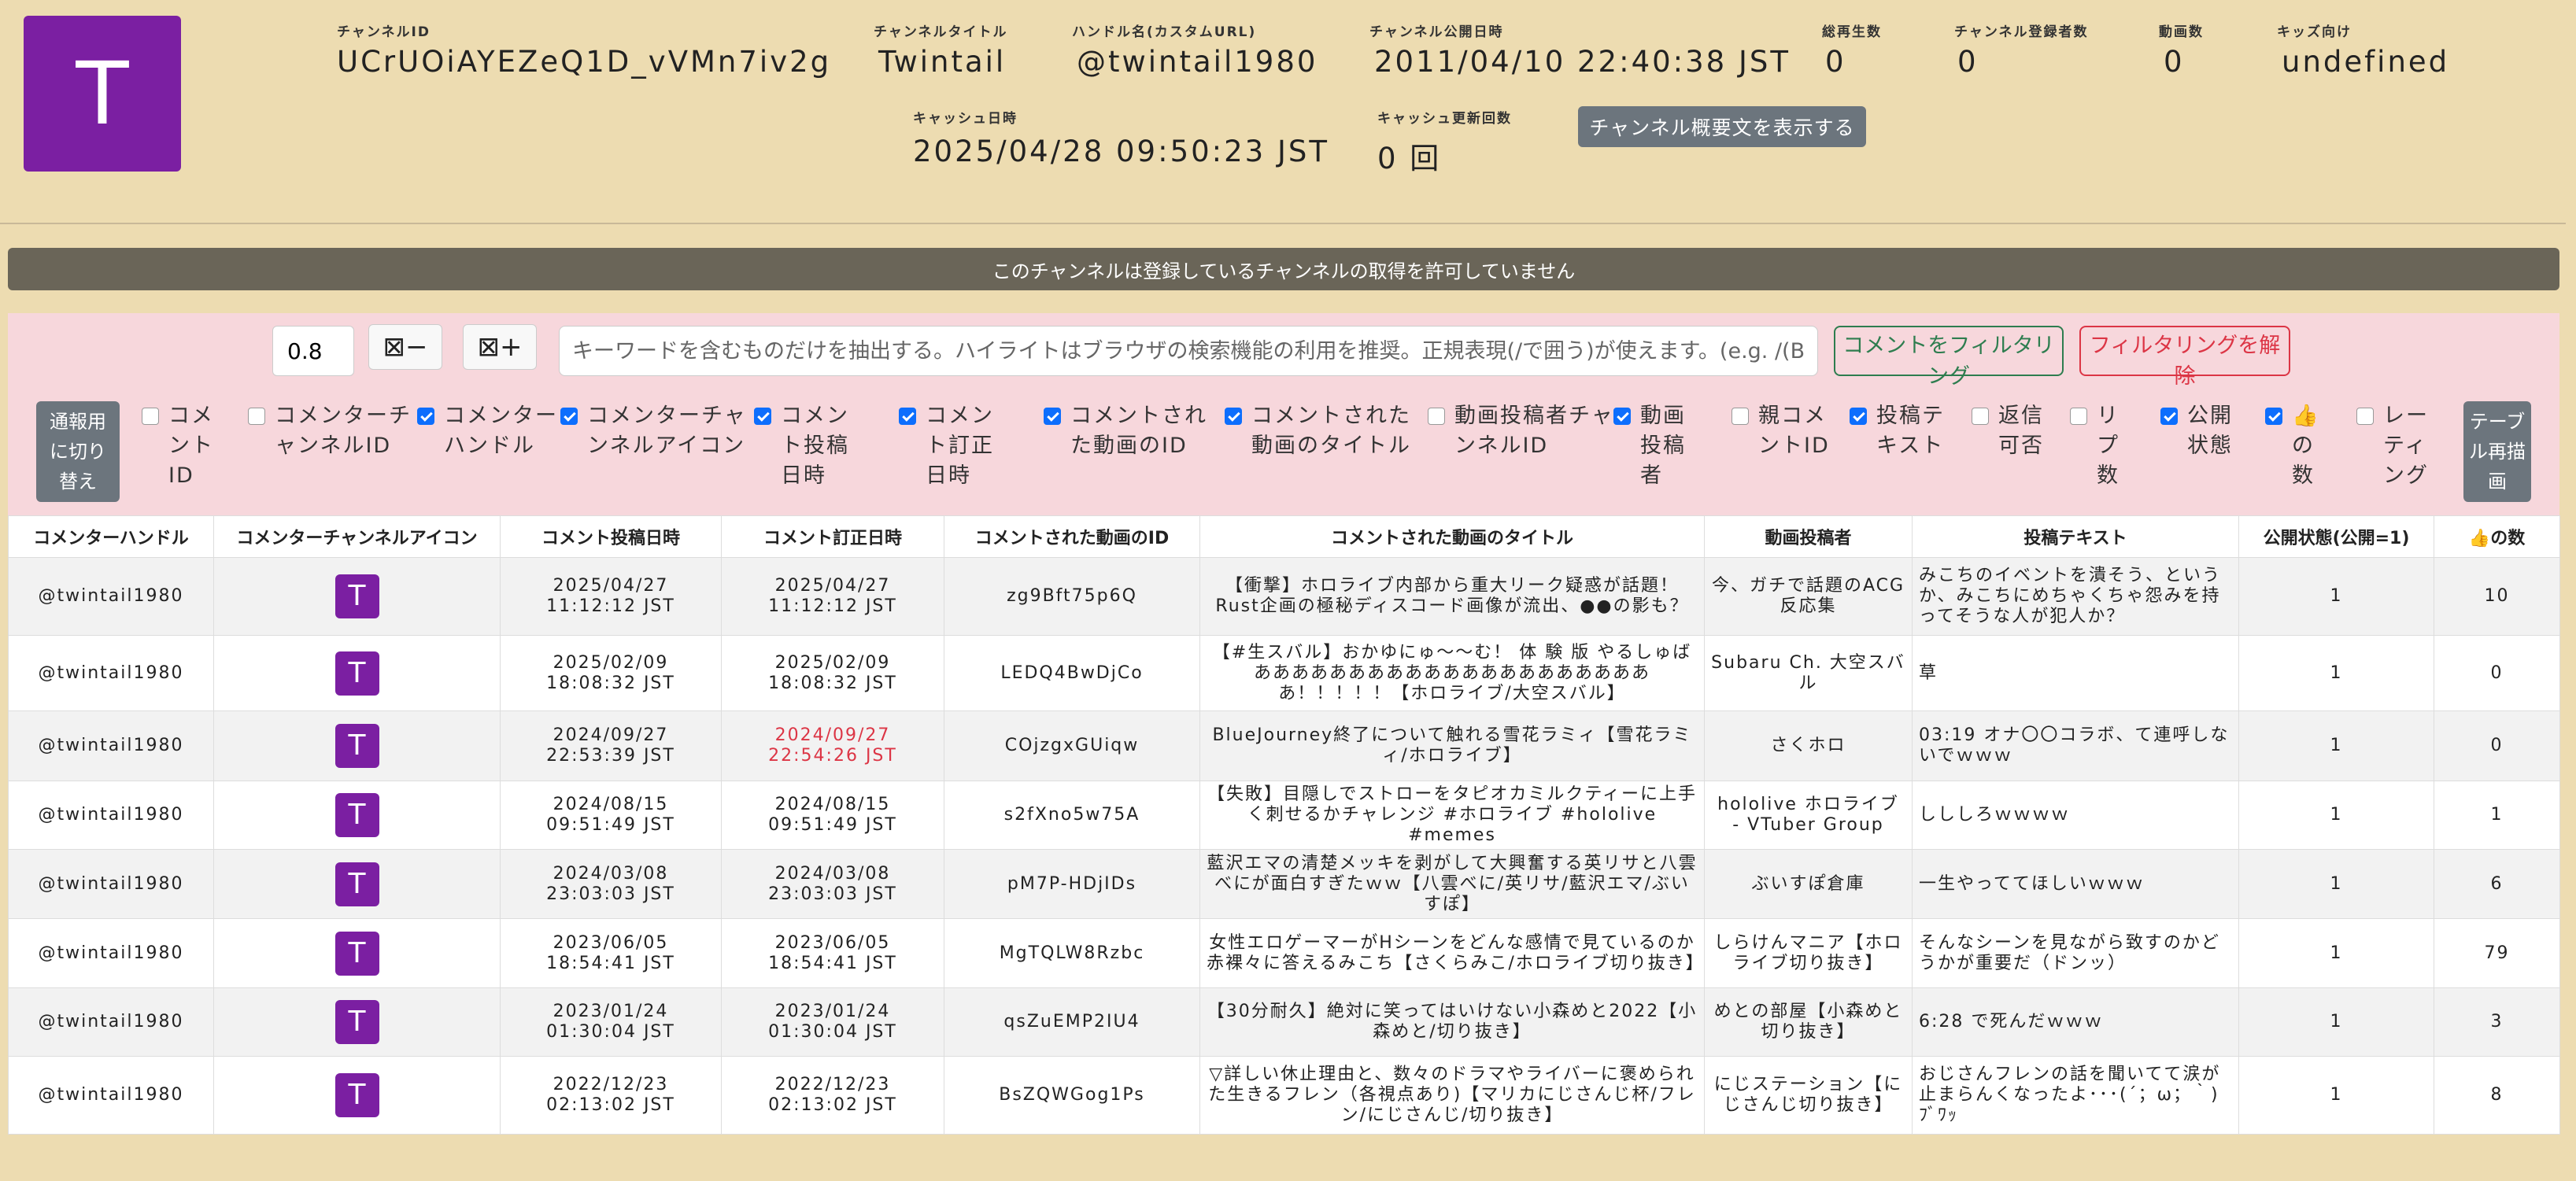 The height and width of the screenshot is (1181, 2576). What do you see at coordinates (611, 1022) in the screenshot?
I see `cell-posted: 2023/01/24 01:30:04 JST` at bounding box center [611, 1022].